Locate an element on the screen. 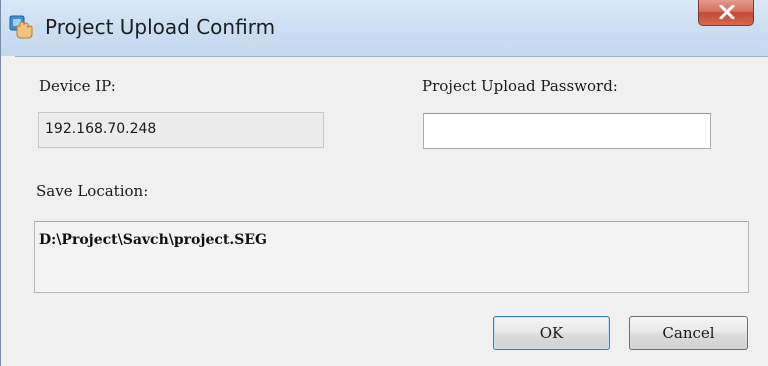  hand-with-key-icon is located at coordinates (22, 27).